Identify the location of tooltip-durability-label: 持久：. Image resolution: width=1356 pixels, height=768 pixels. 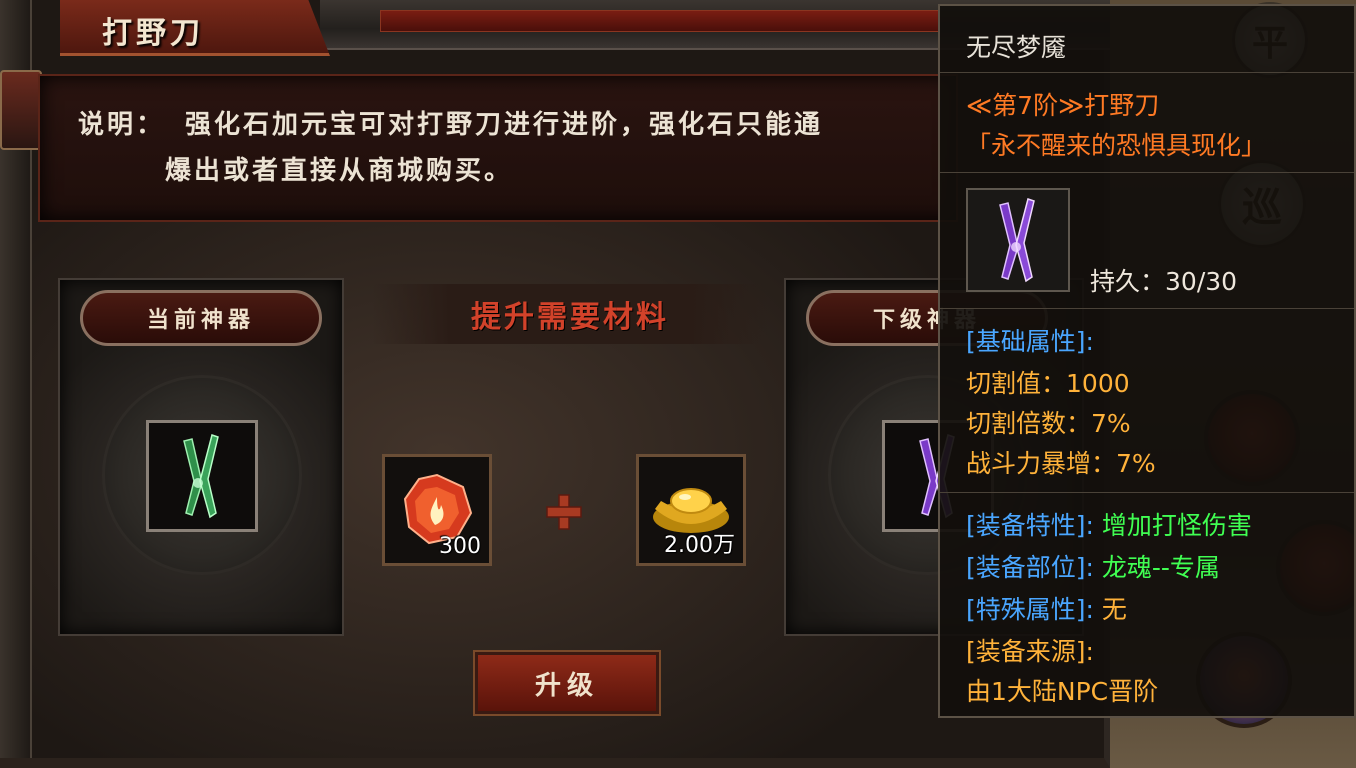
(1128, 281).